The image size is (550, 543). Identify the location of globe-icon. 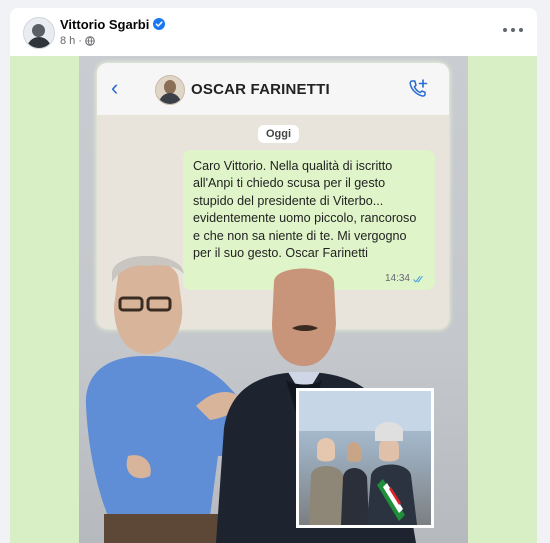
(90, 41).